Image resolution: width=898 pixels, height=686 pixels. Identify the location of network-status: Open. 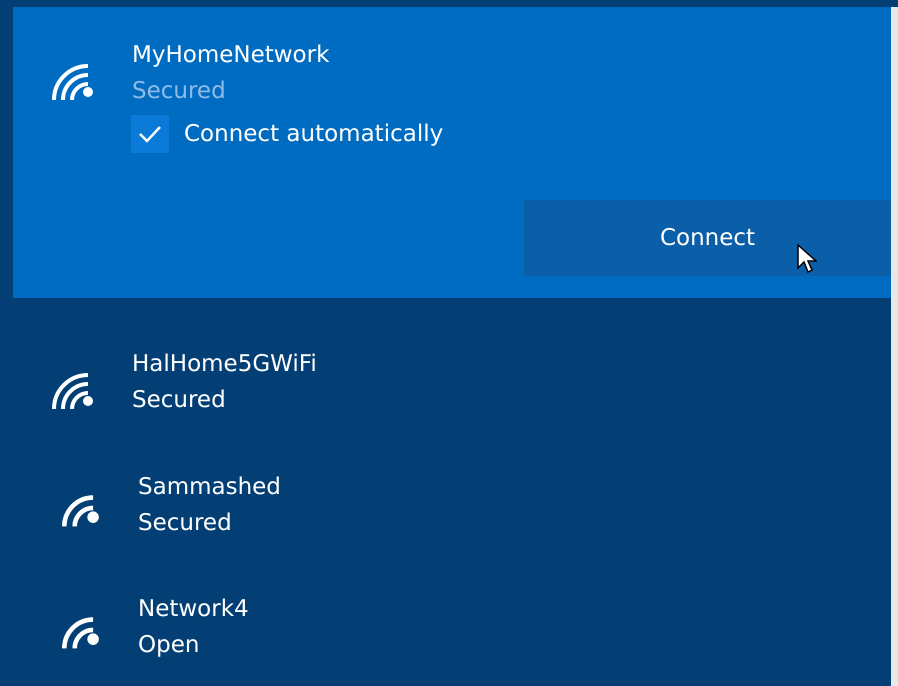
(169, 645).